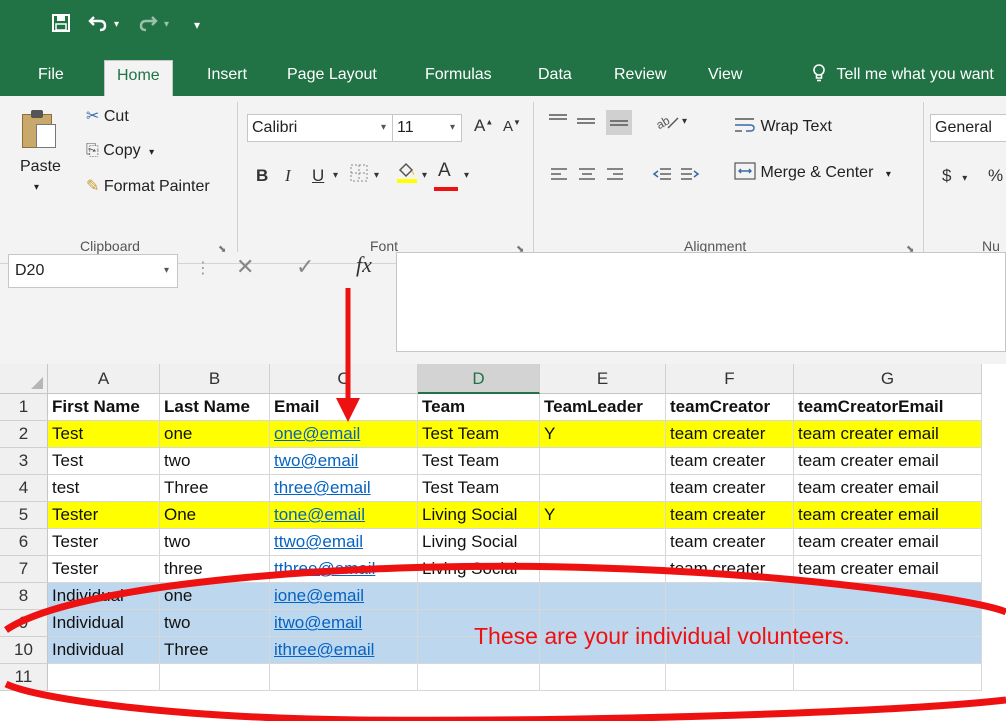  What do you see at coordinates (619, 122) in the screenshot?
I see `align-bottom-icon` at bounding box center [619, 122].